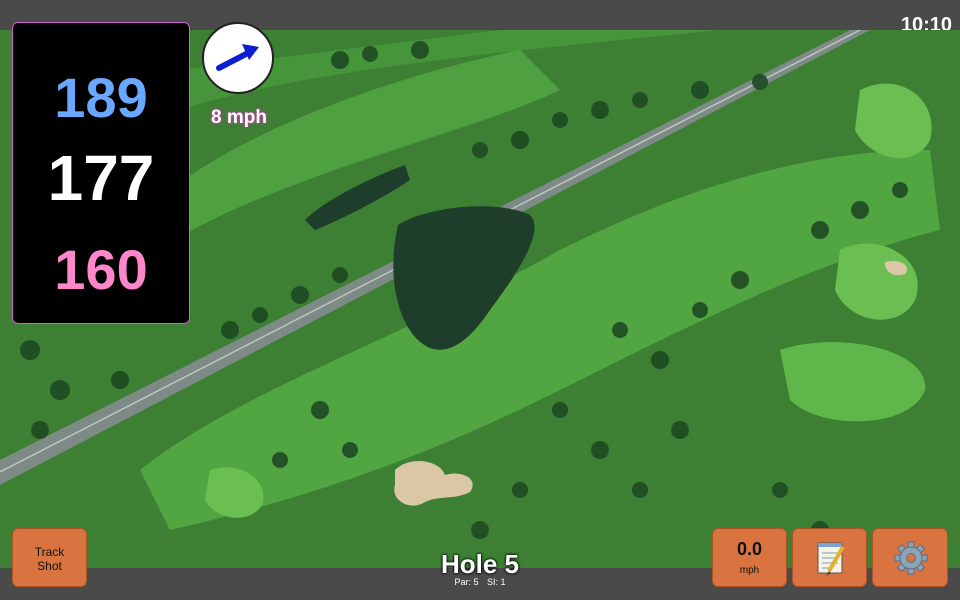  Describe the element at coordinates (239, 117) in the screenshot. I see `wind-speed-label: 8 mph` at that location.